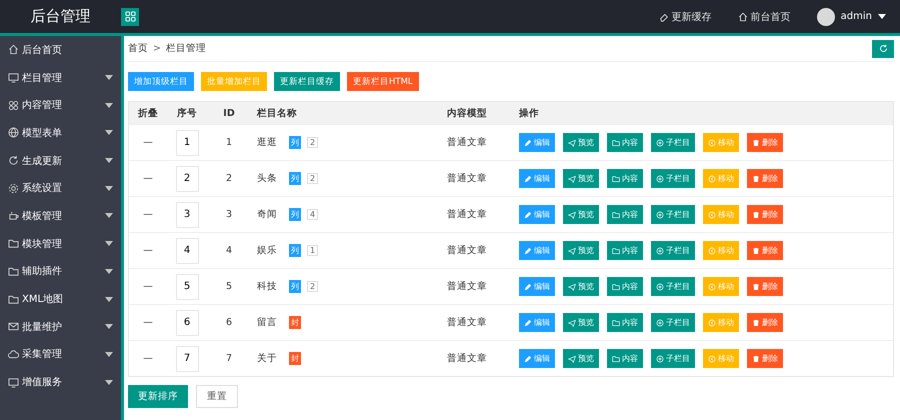 This screenshot has height=420, width=900. I want to click on user-menu: admin, so click(856, 16).